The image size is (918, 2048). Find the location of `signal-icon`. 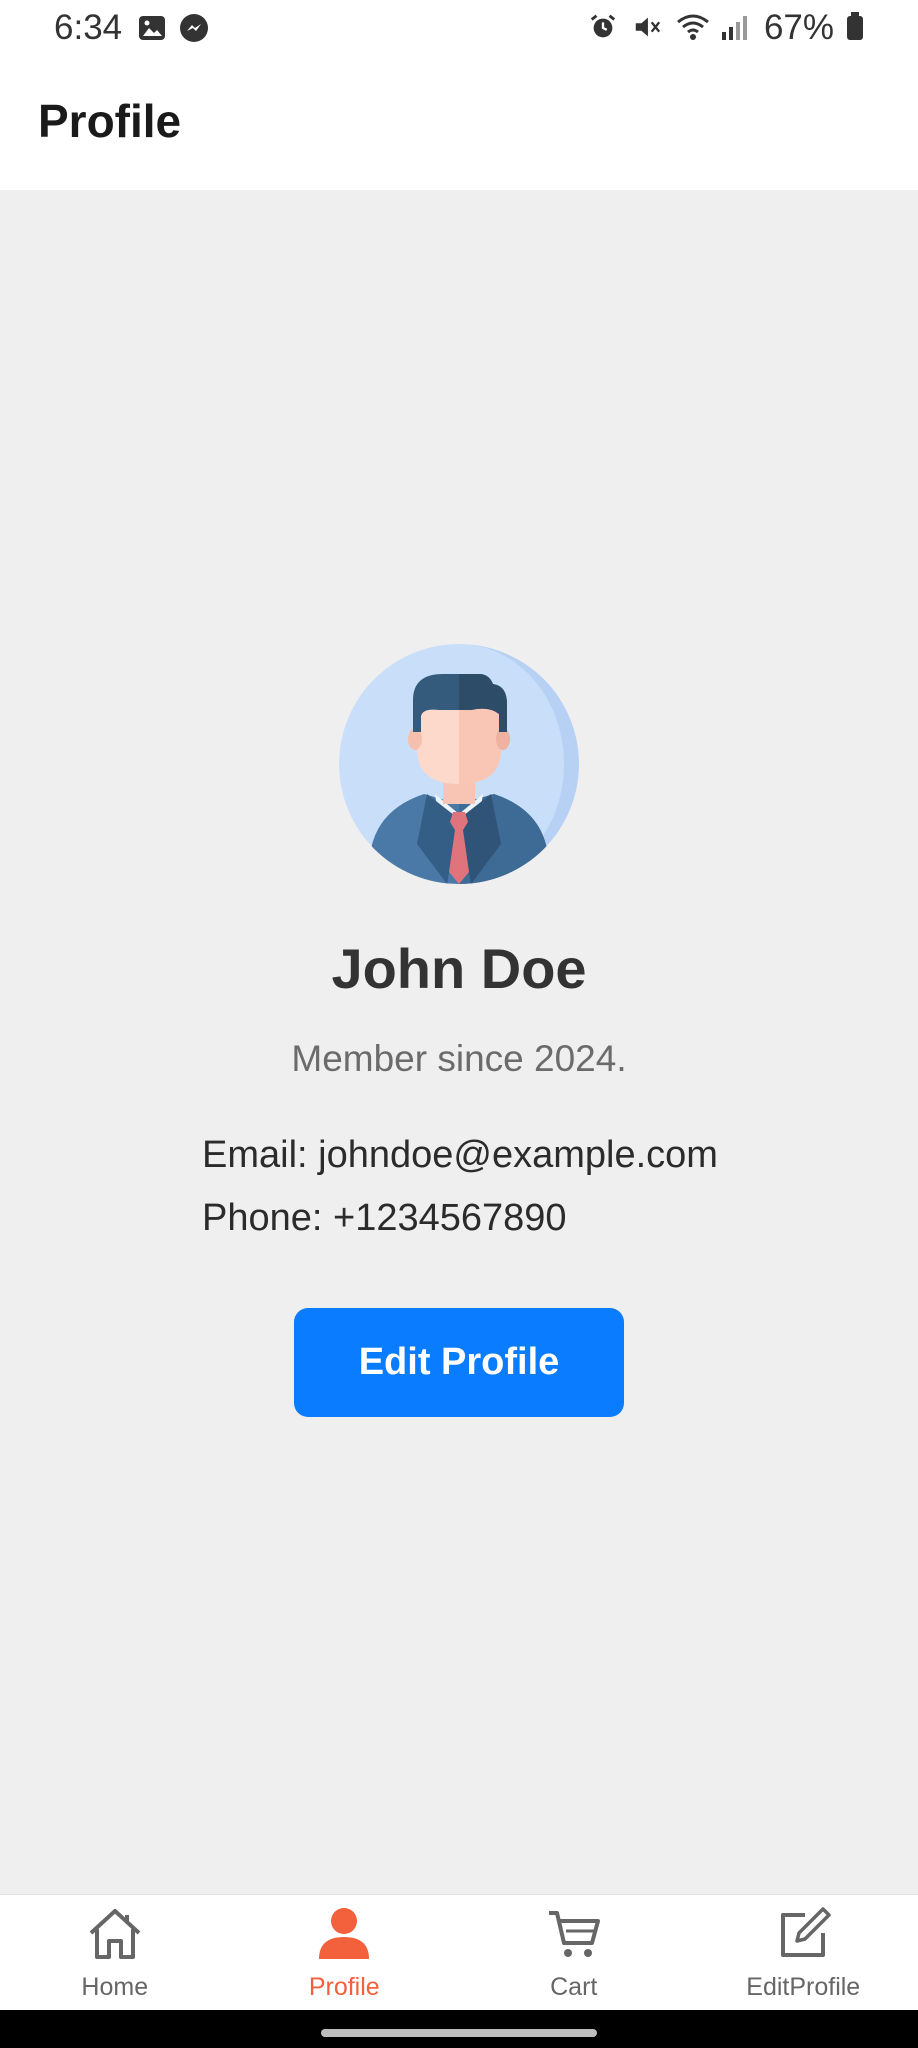

signal-icon is located at coordinates (736, 28).